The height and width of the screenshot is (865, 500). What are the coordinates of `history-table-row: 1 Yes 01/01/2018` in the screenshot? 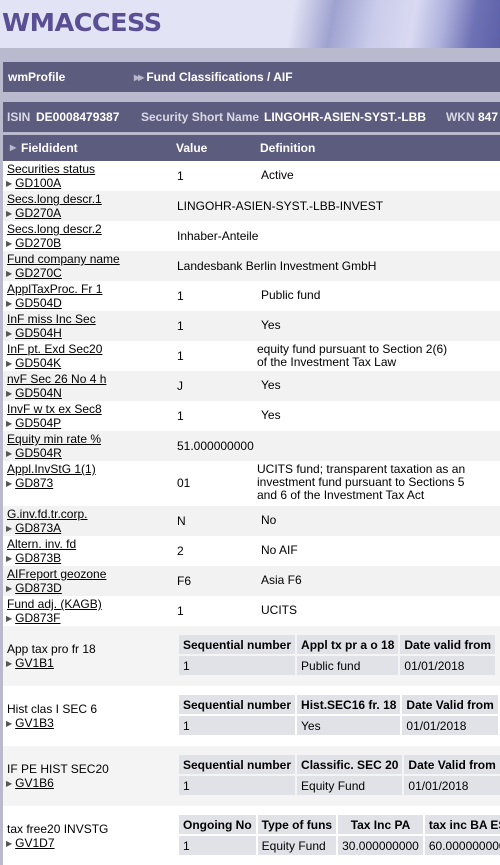 It's located at (338, 725).